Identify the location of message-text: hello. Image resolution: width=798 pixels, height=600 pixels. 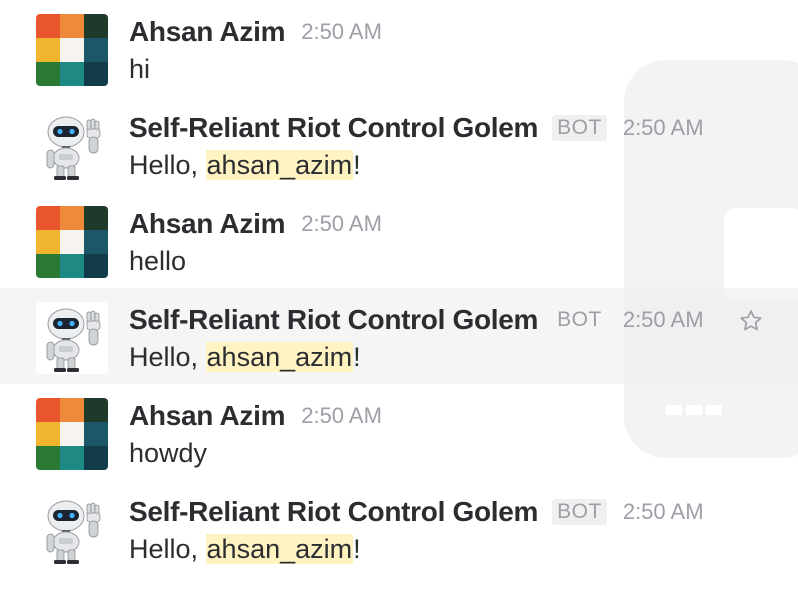
(157, 261).